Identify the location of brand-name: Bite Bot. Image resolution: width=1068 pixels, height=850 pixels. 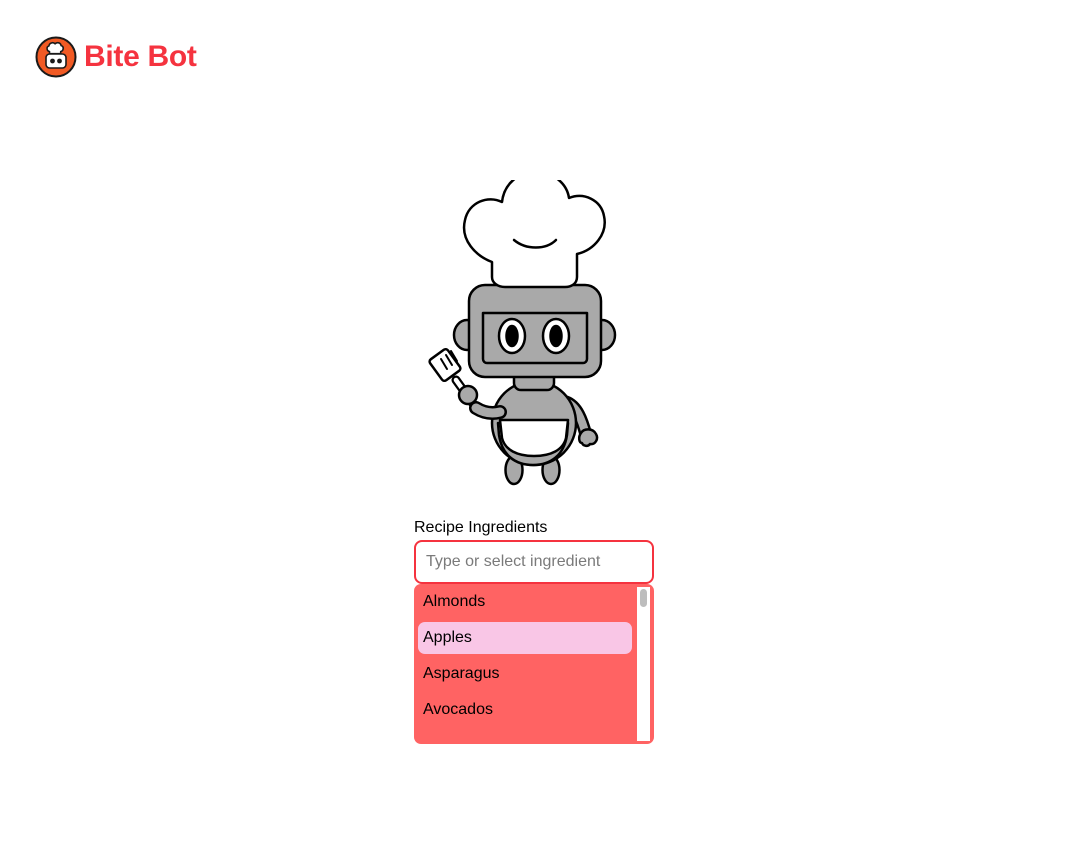
(140, 56).